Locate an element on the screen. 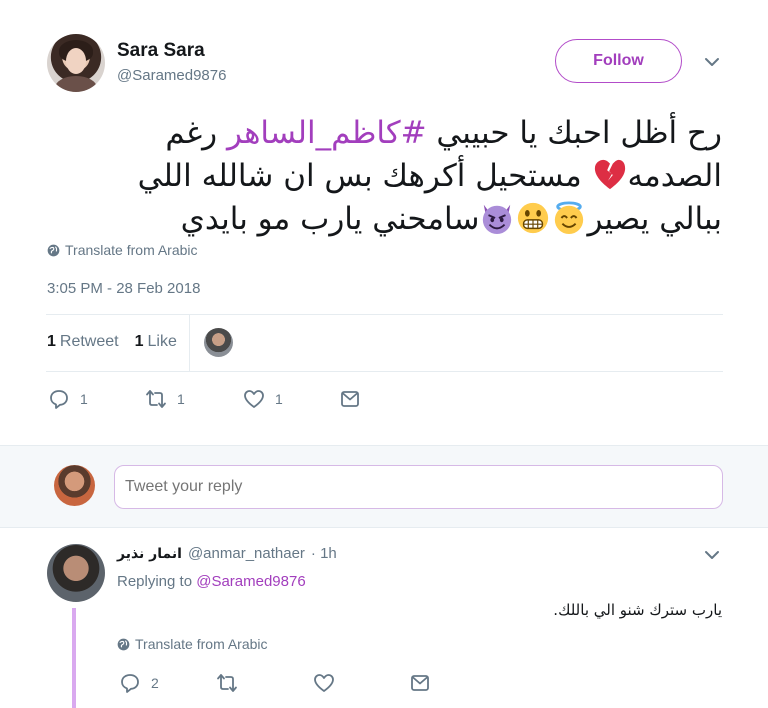  smiling-face-with-halo-emoji-icon is located at coordinates (569, 218).